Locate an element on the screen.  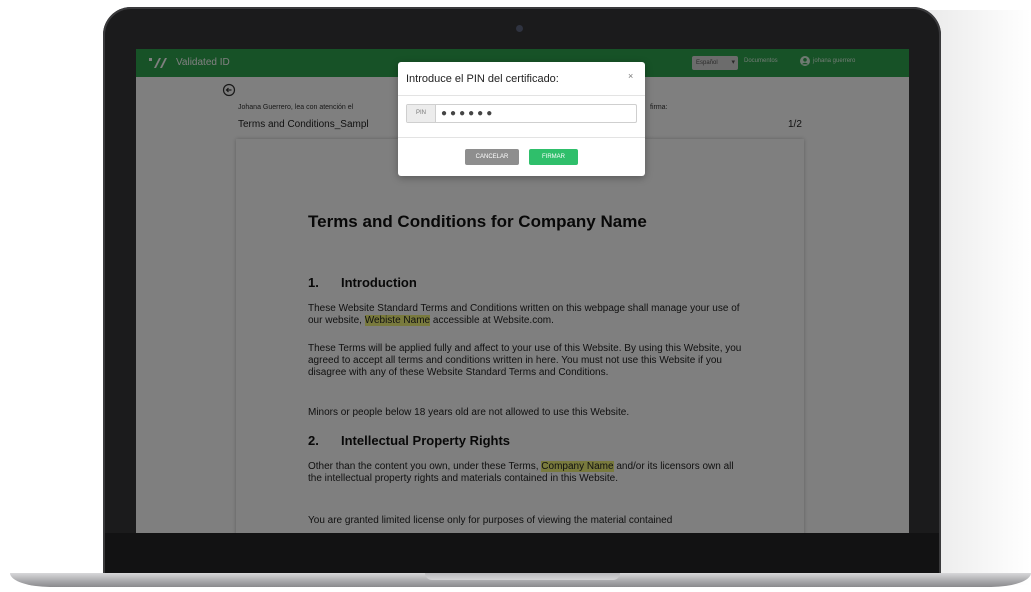
close-icon: × is located at coordinates (630, 76).